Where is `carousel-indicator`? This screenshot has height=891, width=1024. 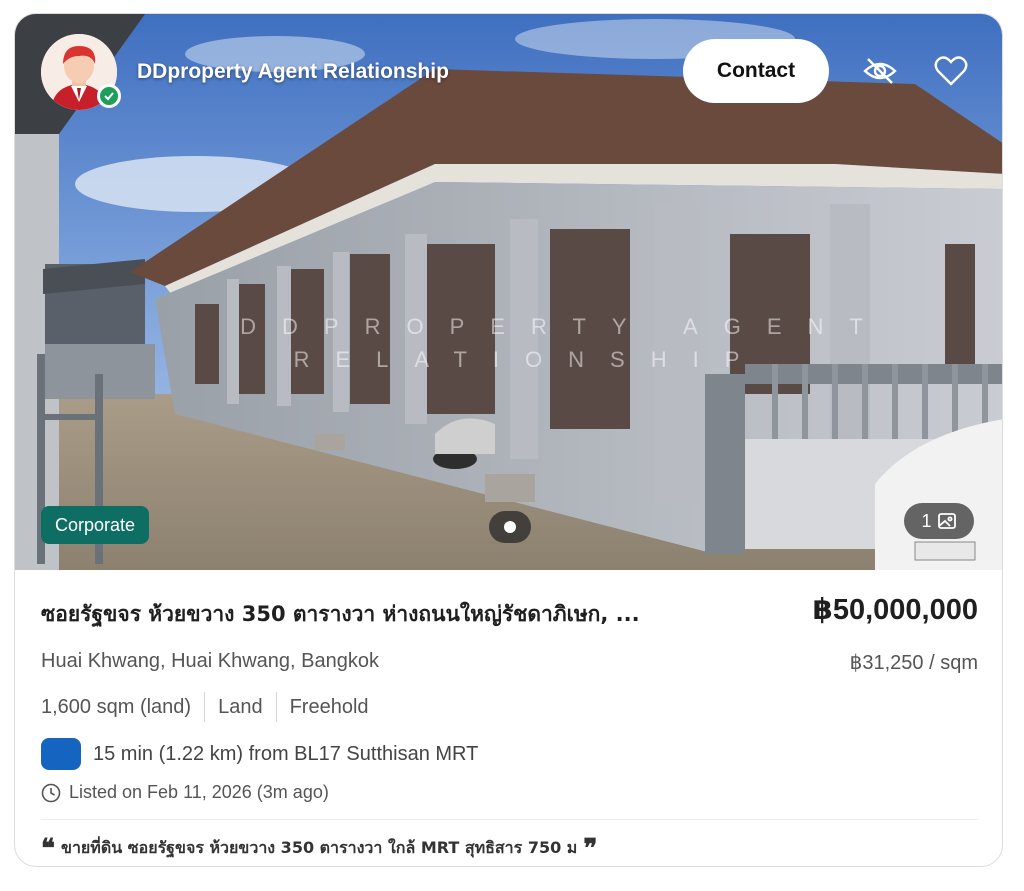
carousel-indicator is located at coordinates (510, 527).